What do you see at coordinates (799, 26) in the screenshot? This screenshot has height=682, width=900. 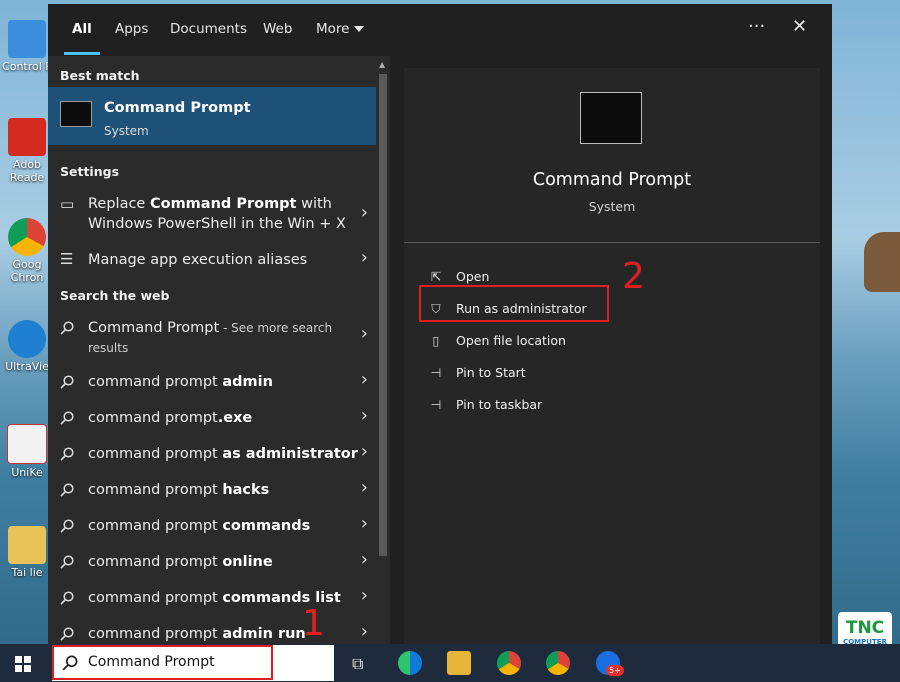 I see `close-icon: ✕` at bounding box center [799, 26].